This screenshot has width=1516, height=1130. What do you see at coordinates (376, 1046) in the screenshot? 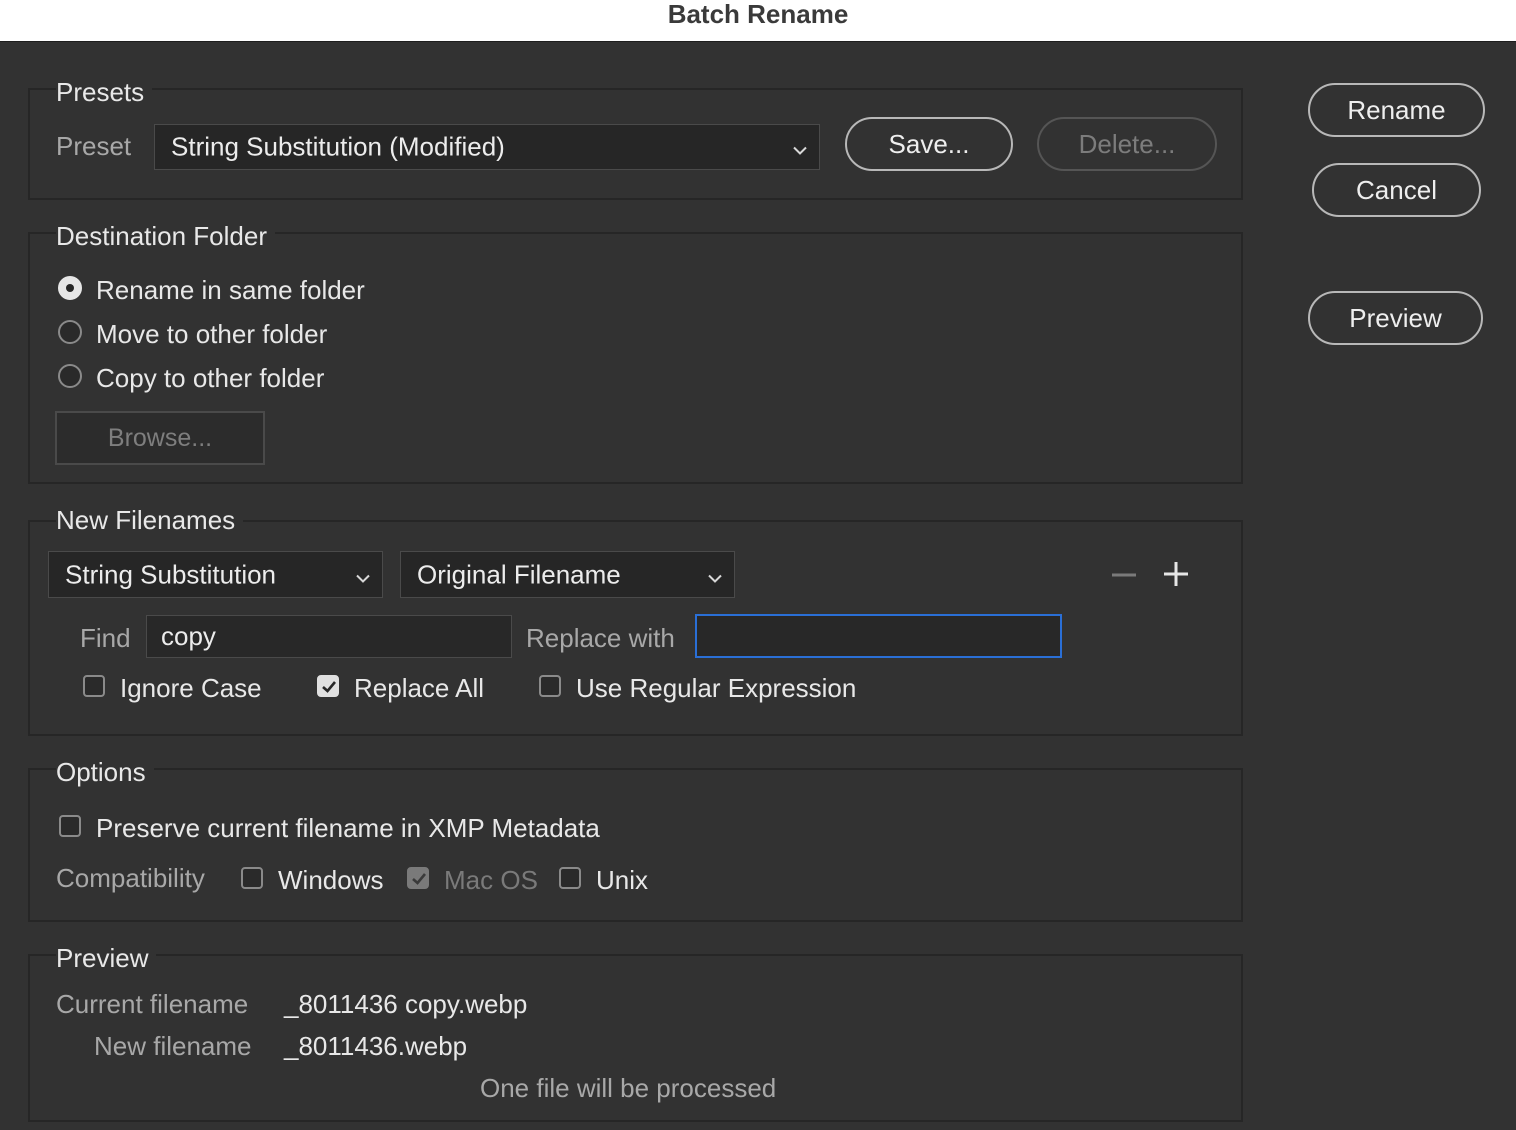
I see `new-filename-value: _8011436.webp` at bounding box center [376, 1046].